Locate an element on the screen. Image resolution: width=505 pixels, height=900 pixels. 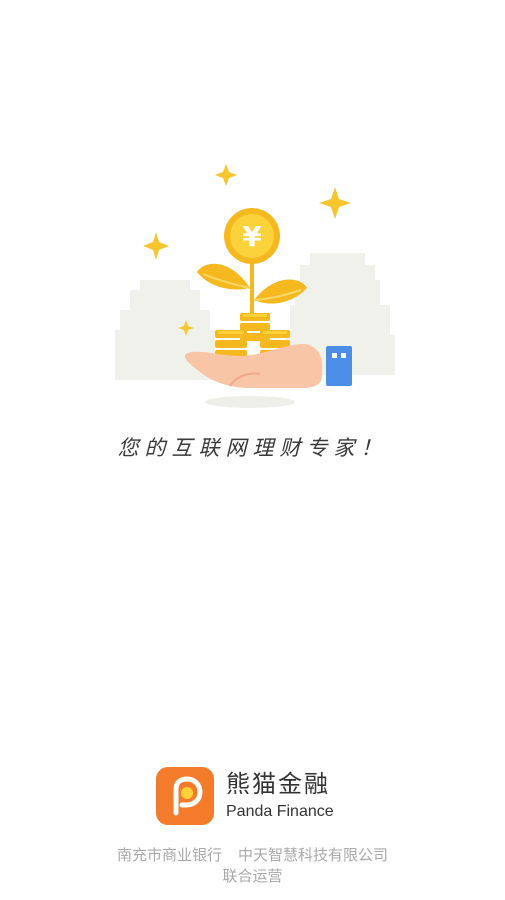
coin-yen-symbol: ¥ is located at coordinates (252, 236).